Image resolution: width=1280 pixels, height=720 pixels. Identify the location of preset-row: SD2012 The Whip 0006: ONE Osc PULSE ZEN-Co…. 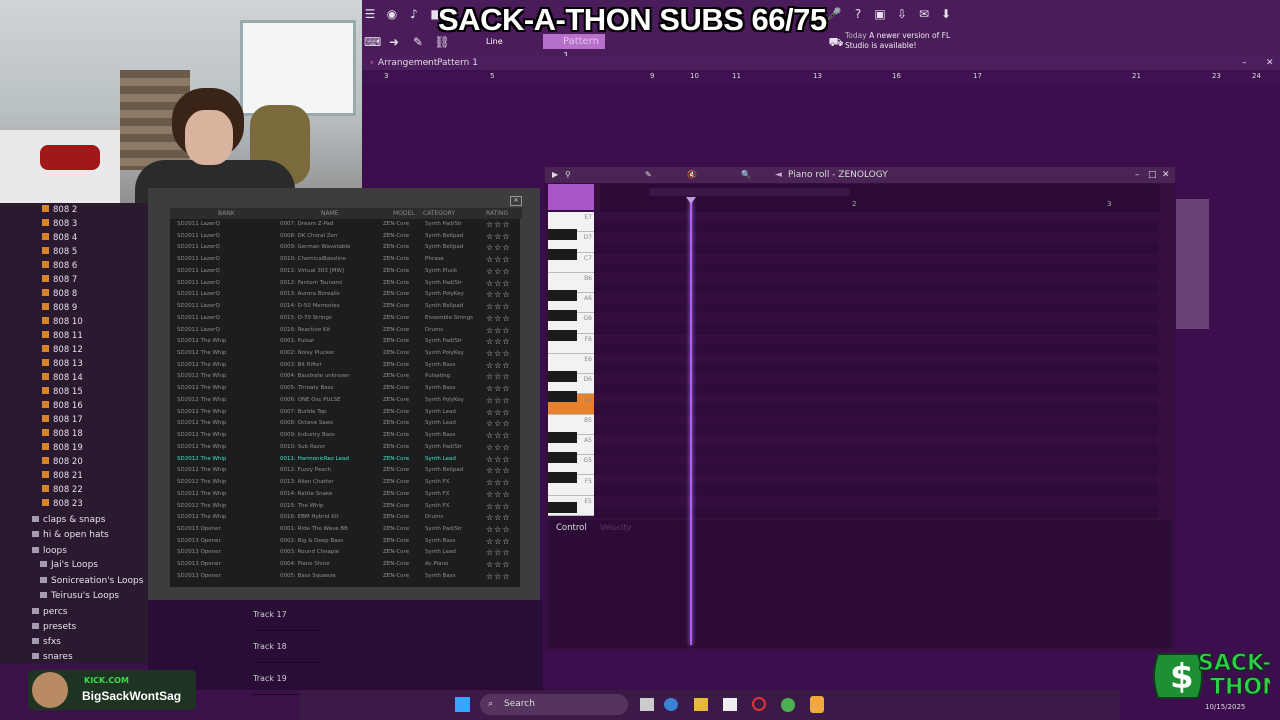
(345, 401).